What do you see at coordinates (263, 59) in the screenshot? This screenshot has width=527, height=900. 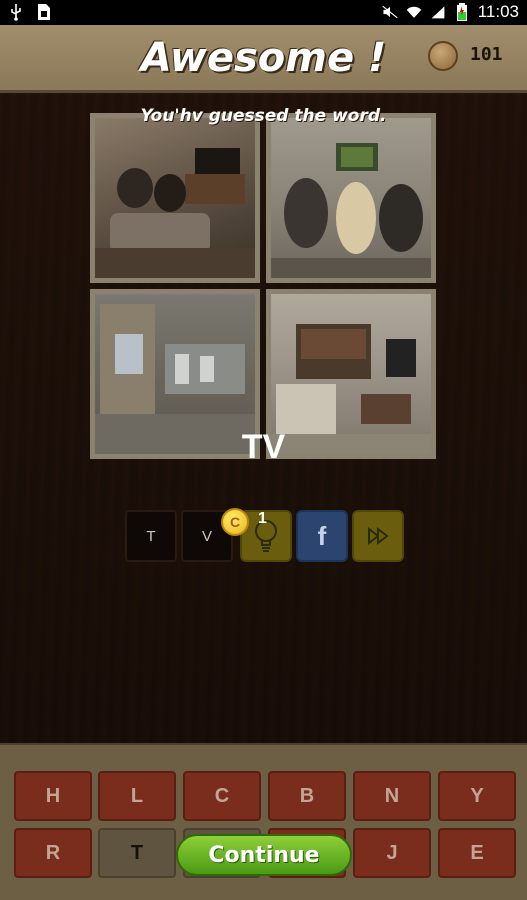 I see `header-bar: Awesome ! 101` at bounding box center [263, 59].